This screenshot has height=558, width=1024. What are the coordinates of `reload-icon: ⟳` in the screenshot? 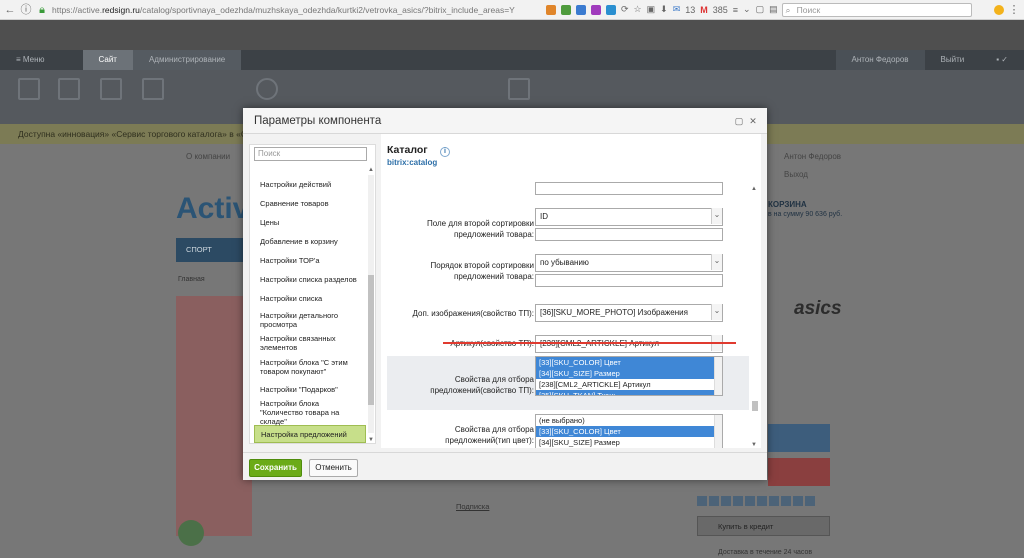 It's located at (625, 9).